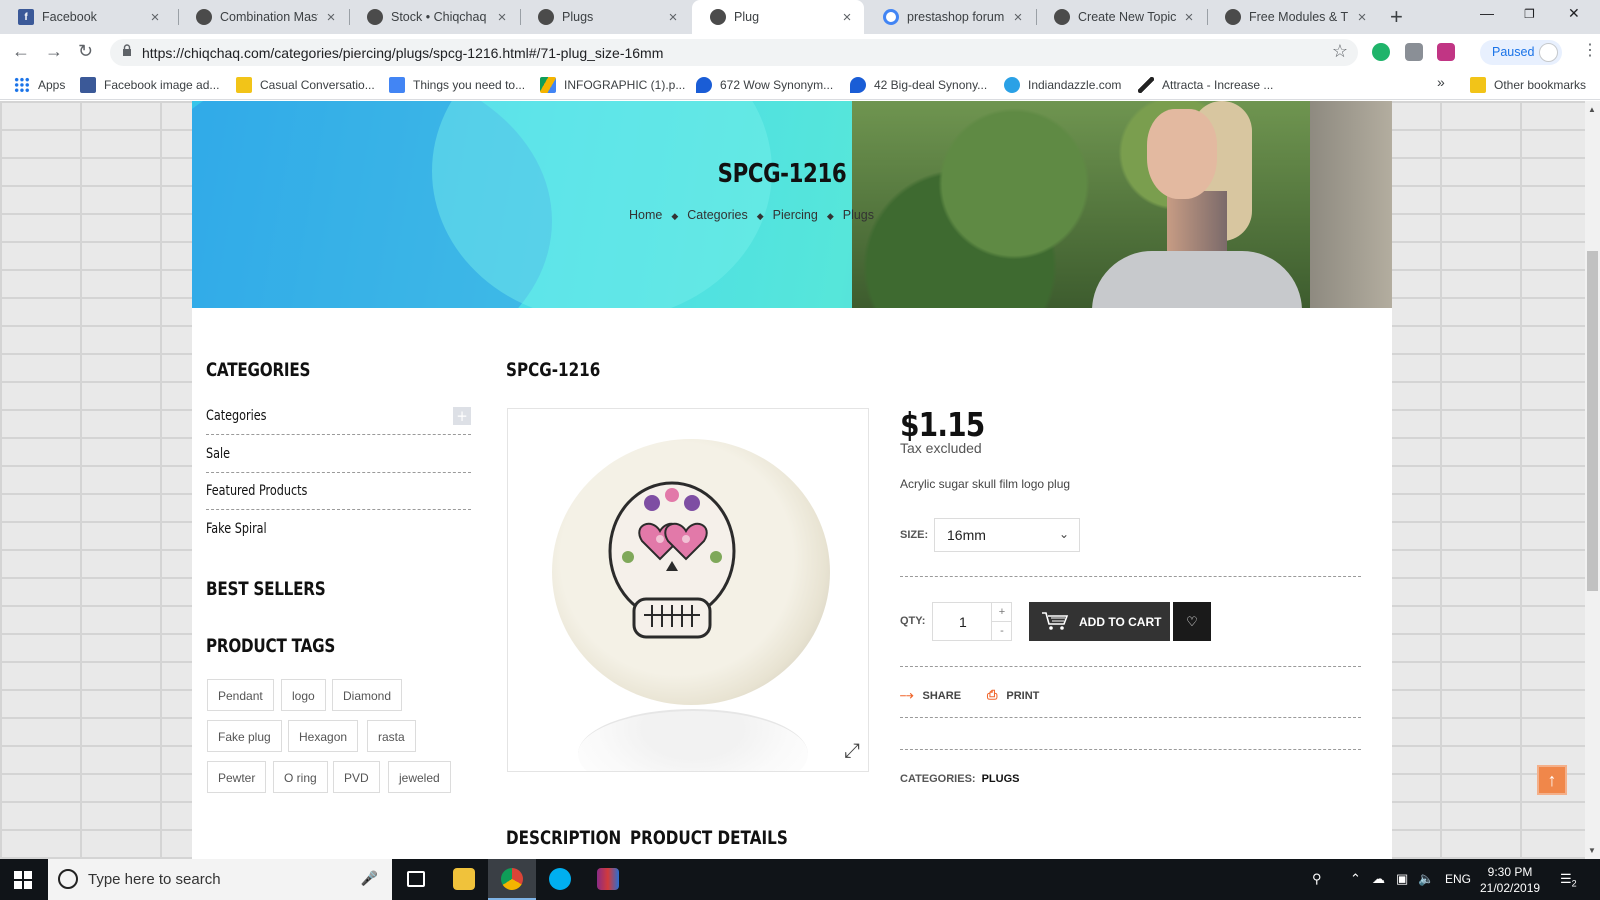 This screenshot has height=900, width=1600. Describe the element at coordinates (1568, 880) in the screenshot. I see `action-center-icon: ☰2` at that location.